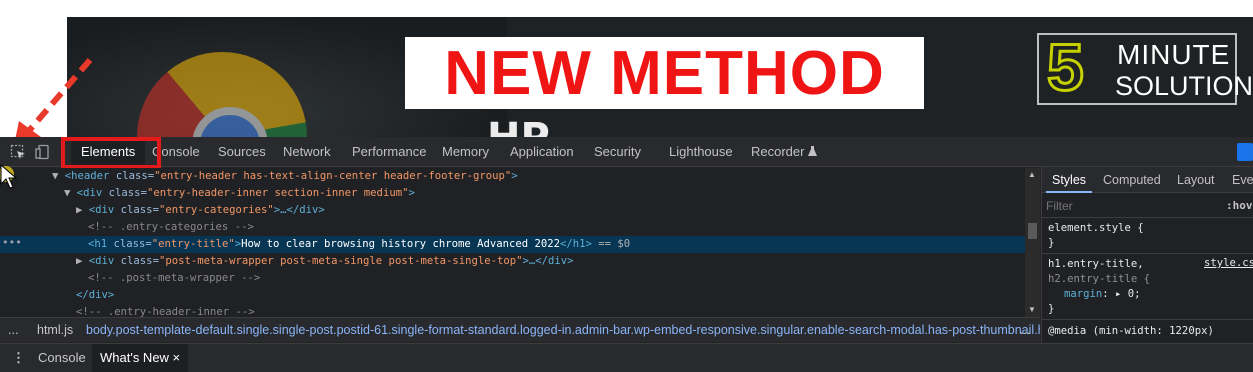 This screenshot has height=372, width=1253. What do you see at coordinates (216, 210) in the screenshot?
I see `dom-attr-value: "entry-categories"` at bounding box center [216, 210].